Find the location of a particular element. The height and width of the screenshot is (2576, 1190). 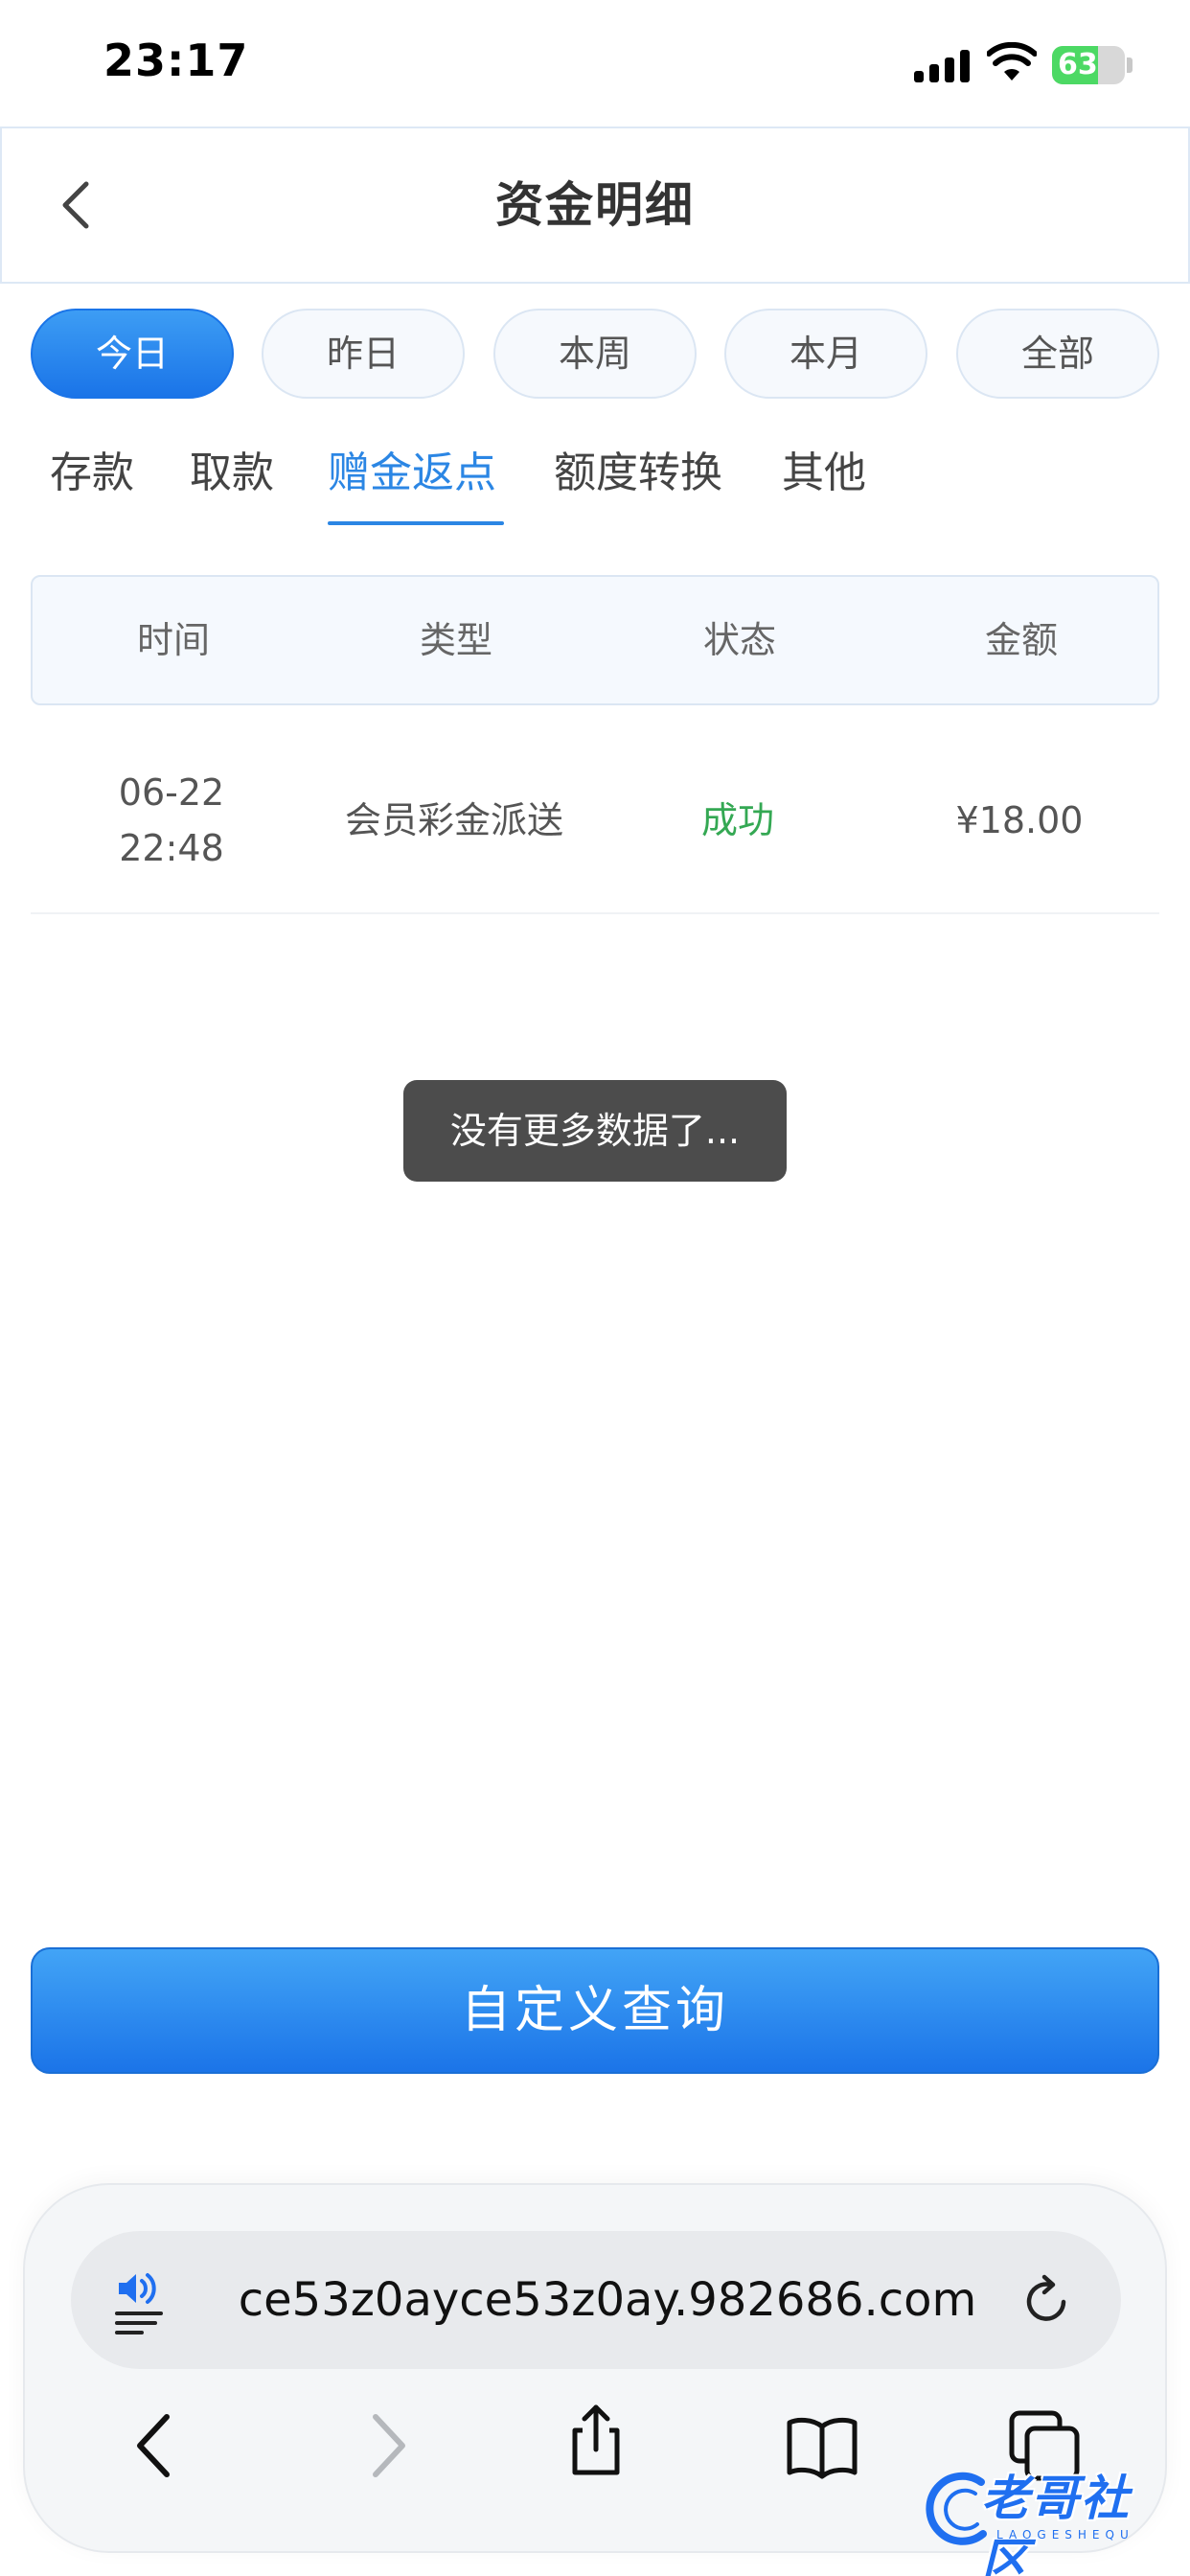

watermark-subtext: LAOGESHEQU is located at coordinates (1065, 2535).